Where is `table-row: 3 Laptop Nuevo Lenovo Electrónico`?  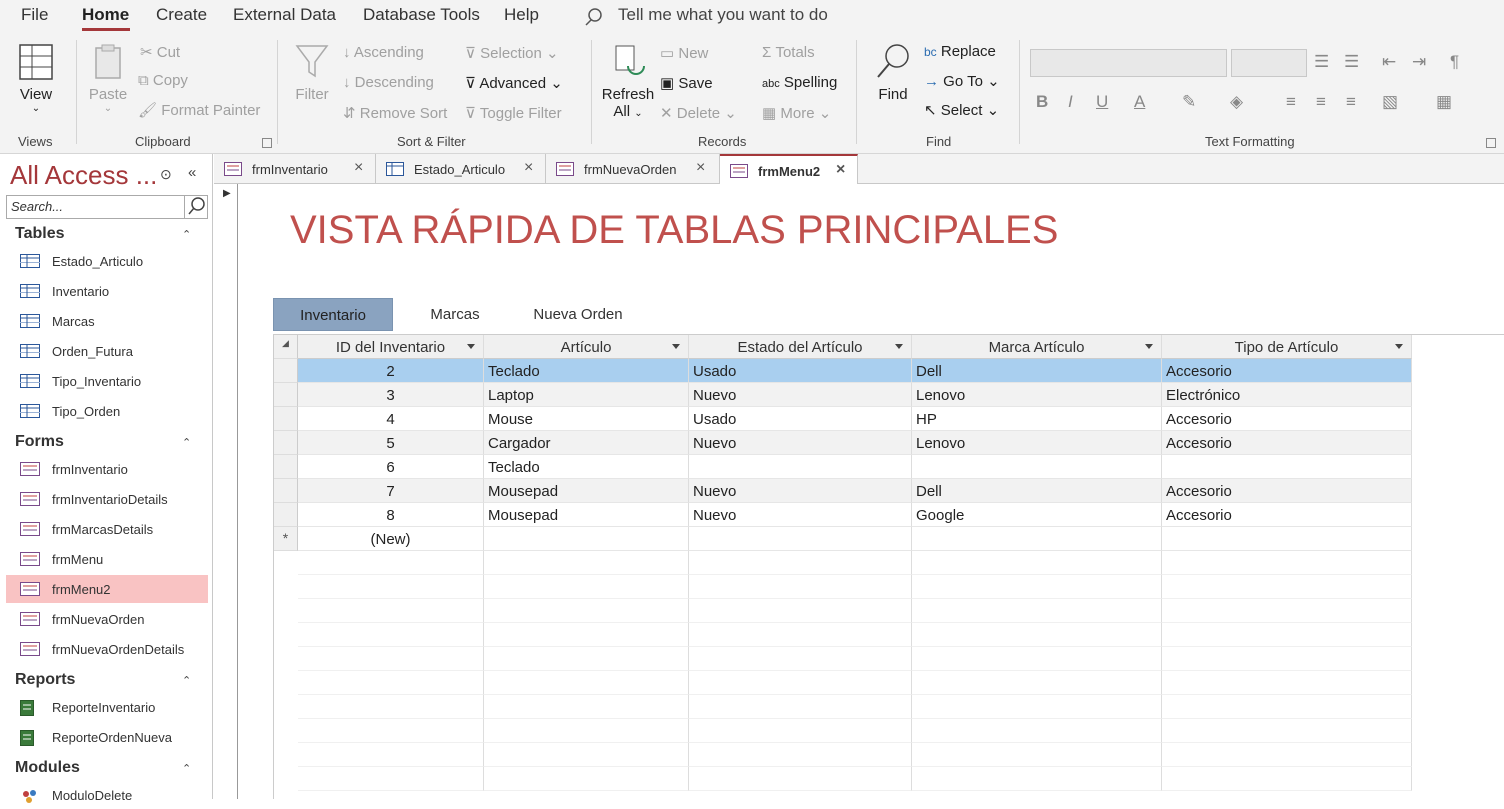
table-row: 3 Laptop Nuevo Lenovo Electrónico is located at coordinates (889, 395).